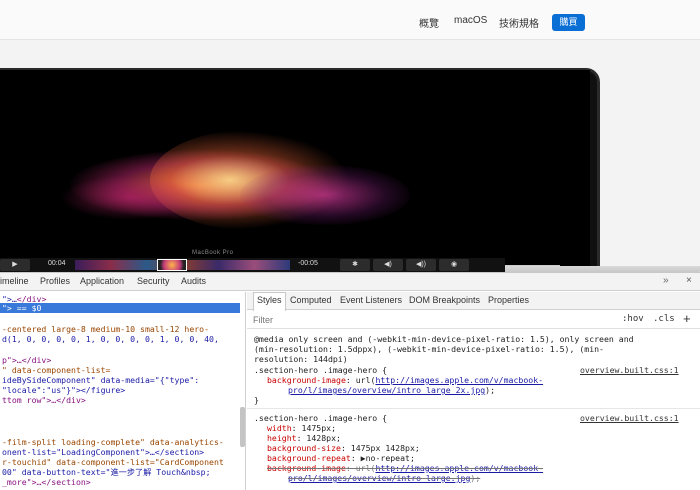  Describe the element at coordinates (26, 360) in the screenshot. I see `dom-line: p">…</div>` at that location.